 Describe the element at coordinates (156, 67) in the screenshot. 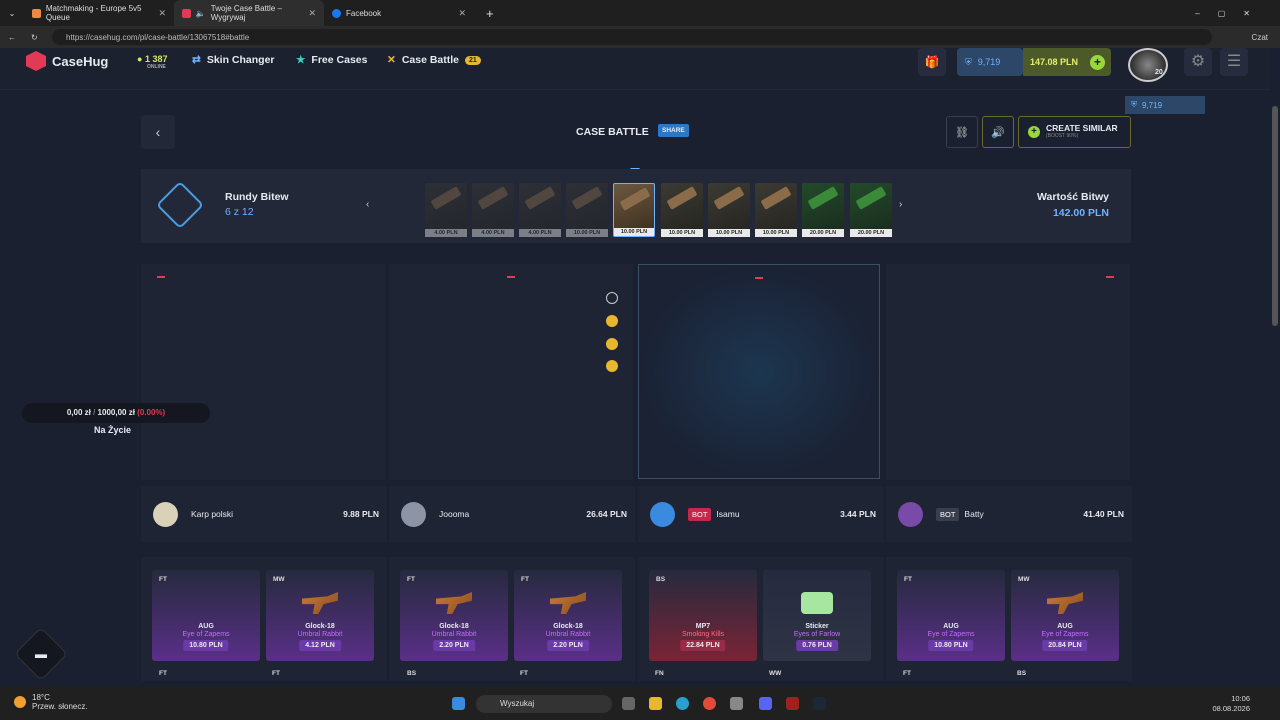

I see `online-label: ONLINE` at that location.